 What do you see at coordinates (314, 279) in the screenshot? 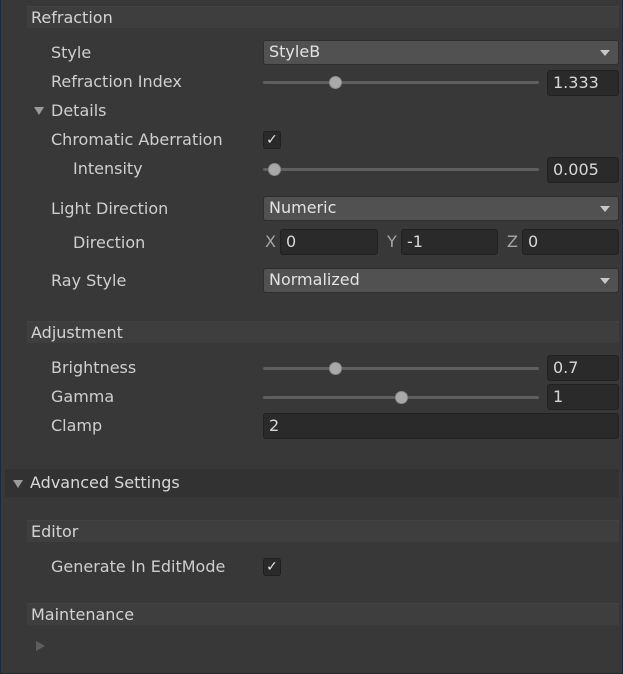
I see `ray-style-dropdown-value: Normalized` at bounding box center [314, 279].